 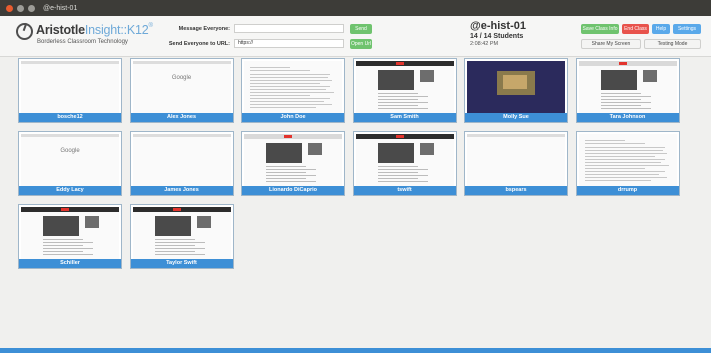 I want to click on testing-mode-button: Testing Mode, so click(x=672, y=44).